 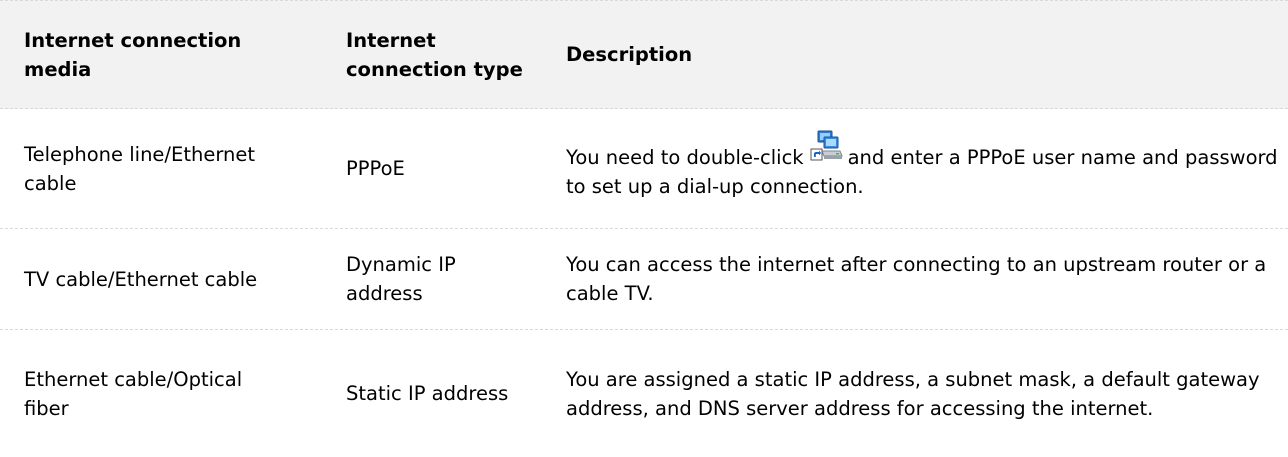 What do you see at coordinates (434, 54) in the screenshot?
I see `header-type: Internet connection type` at bounding box center [434, 54].